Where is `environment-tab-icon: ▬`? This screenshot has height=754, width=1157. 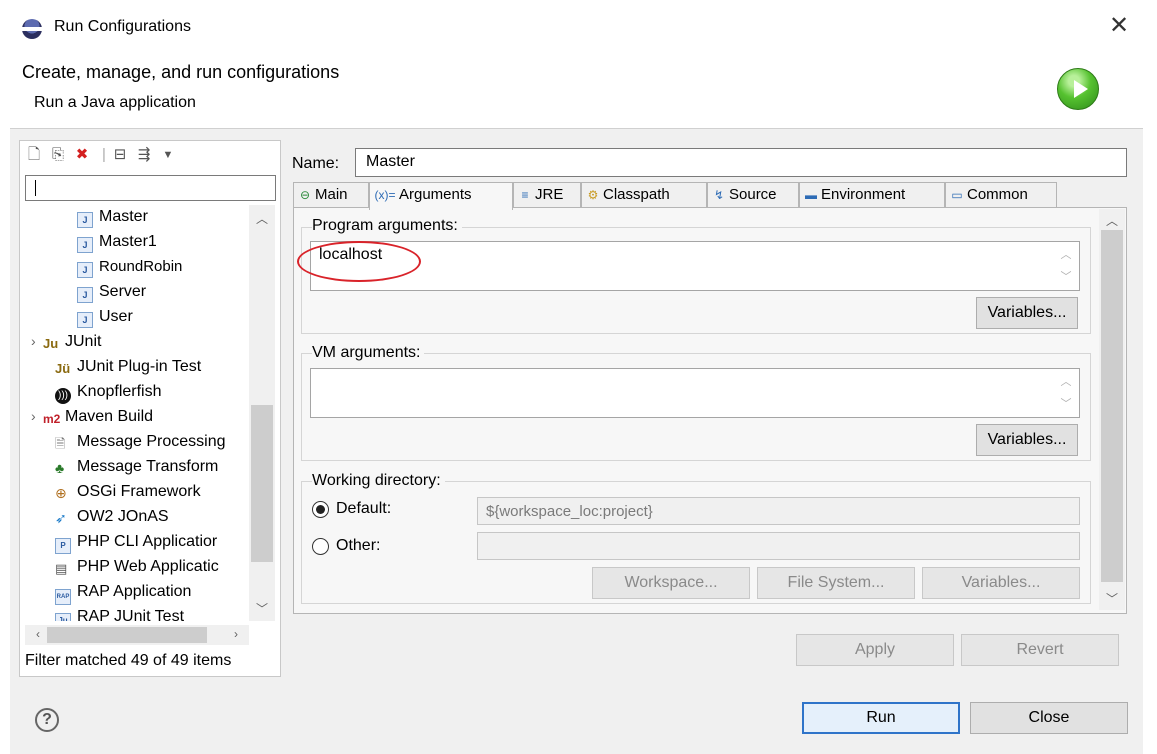 environment-tab-icon: ▬ is located at coordinates (811, 195).